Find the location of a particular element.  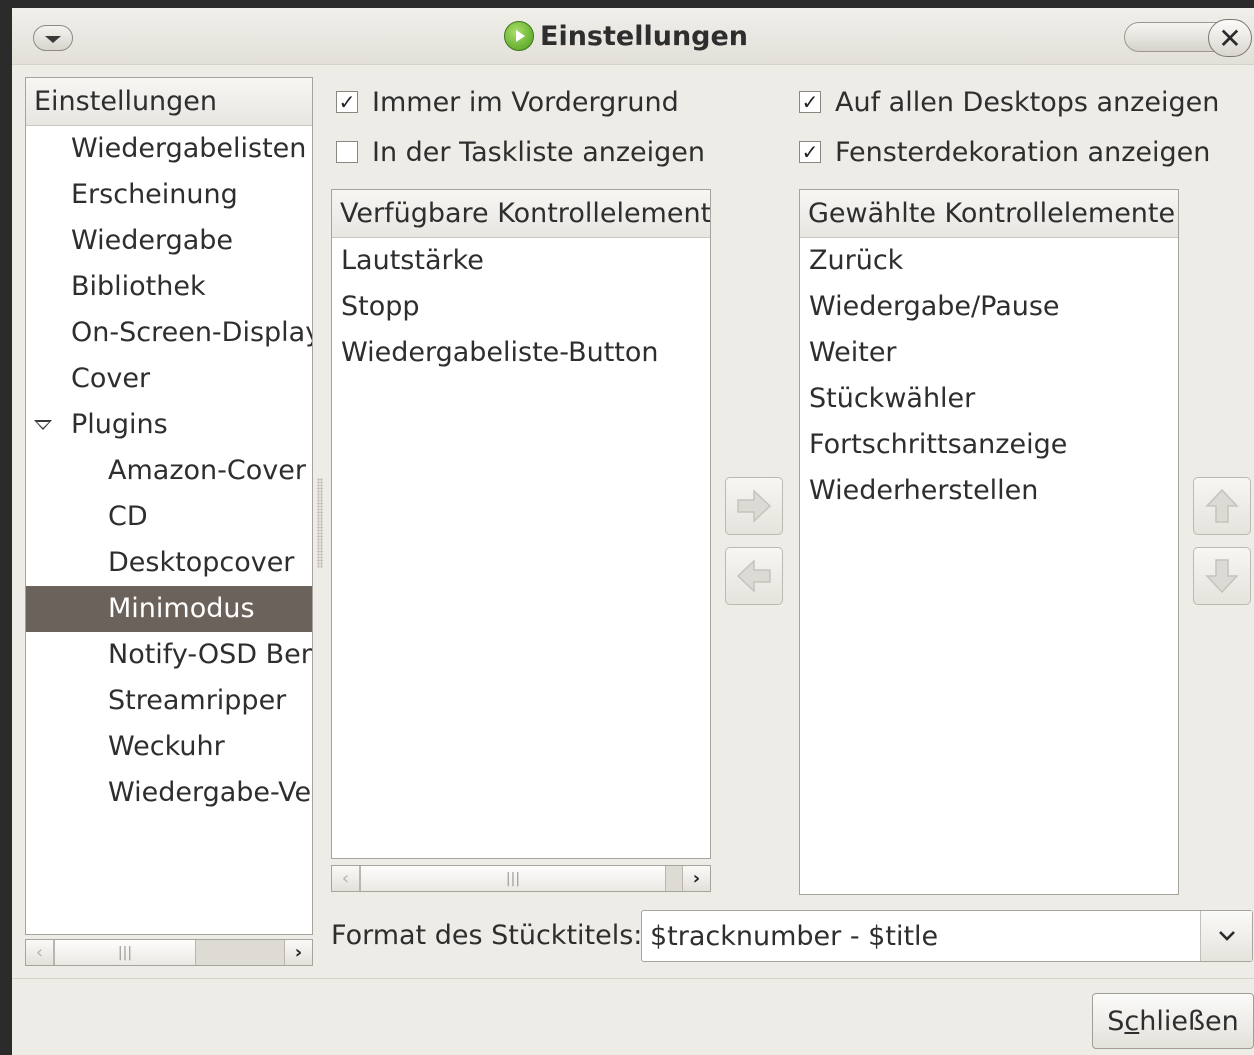

list-item: Wiedergabe/Pause is located at coordinates (989, 307).